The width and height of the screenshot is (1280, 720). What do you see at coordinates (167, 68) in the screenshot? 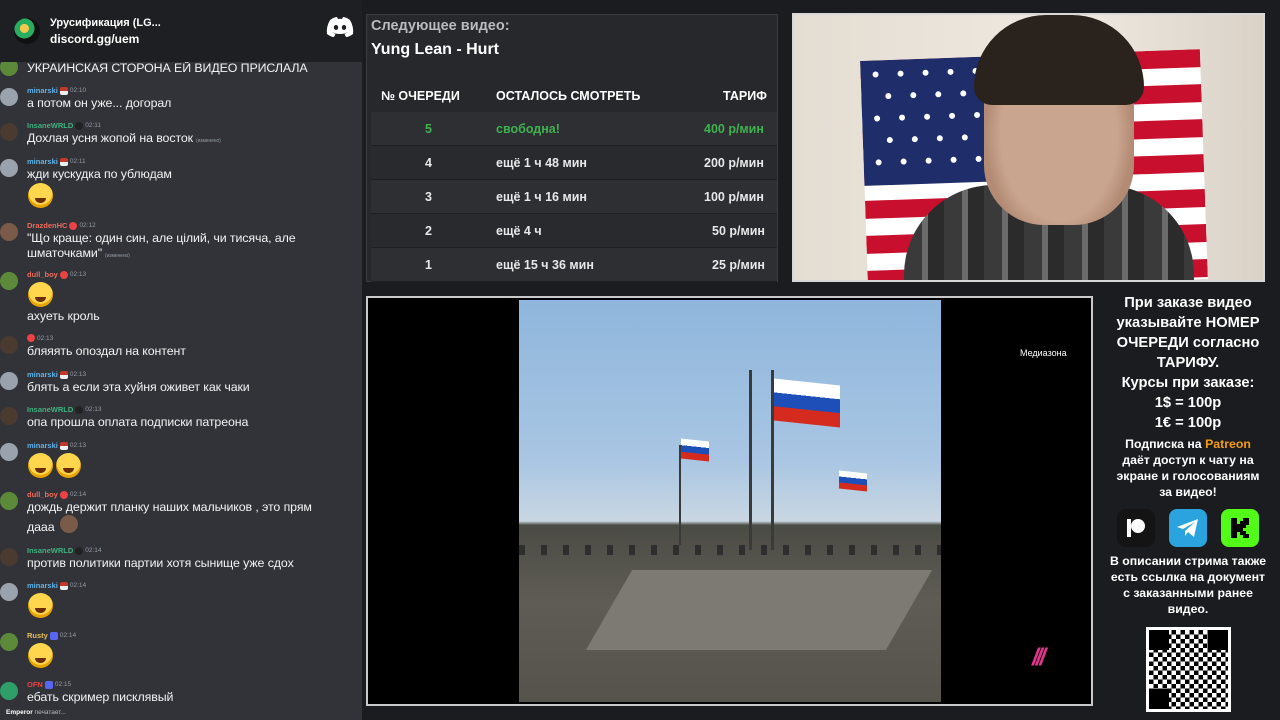
I see `message-text: УКРАИНСКАЯ СТОРОНА ЕЙ ВИДЕО ПРИСЛАЛА` at bounding box center [167, 68].